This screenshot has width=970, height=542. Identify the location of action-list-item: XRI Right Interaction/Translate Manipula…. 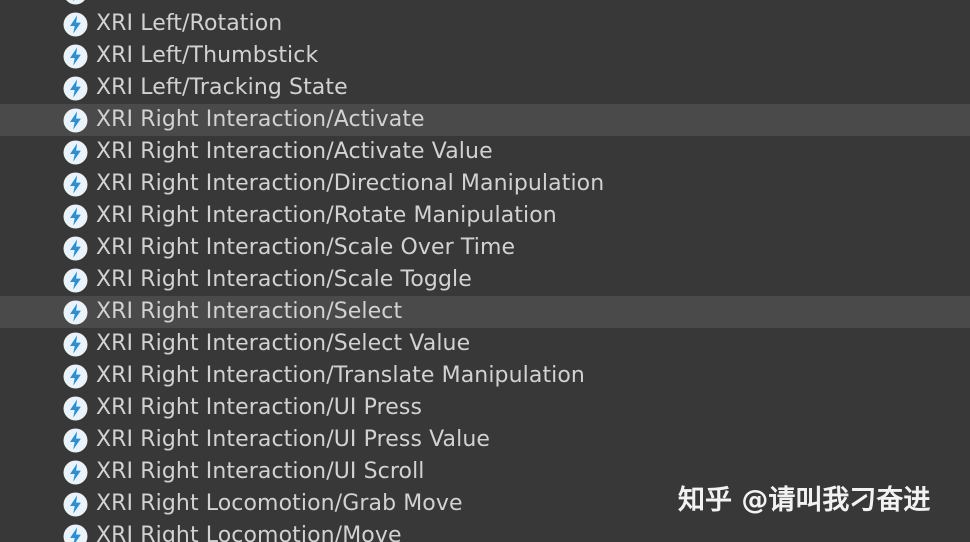
(485, 376).